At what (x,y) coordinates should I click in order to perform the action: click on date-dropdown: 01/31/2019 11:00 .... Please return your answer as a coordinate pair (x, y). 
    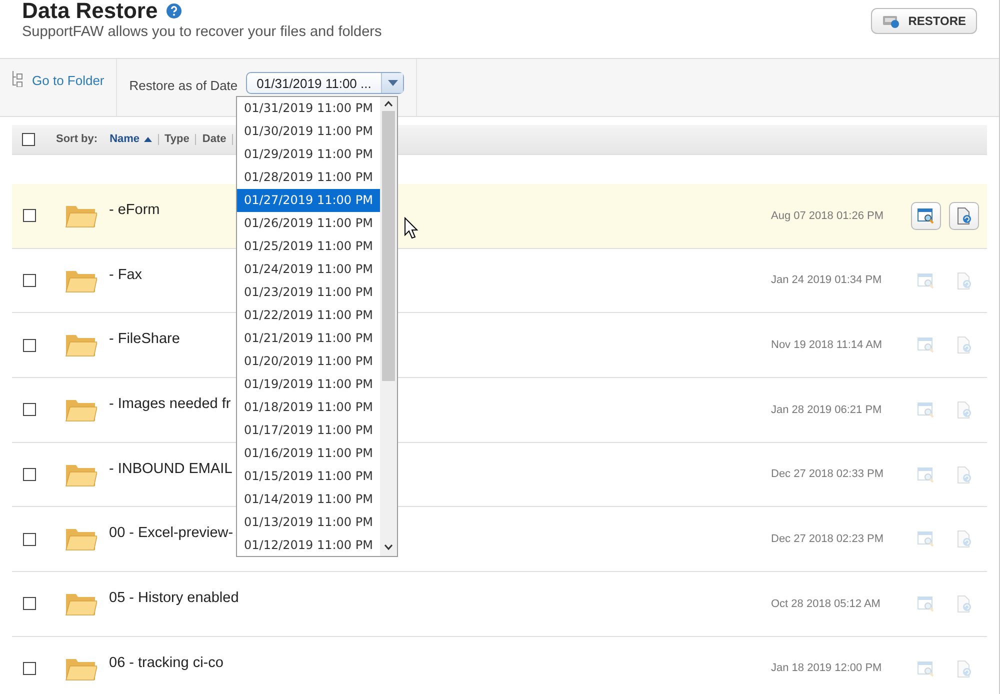
    Looking at the image, I should click on (325, 83).